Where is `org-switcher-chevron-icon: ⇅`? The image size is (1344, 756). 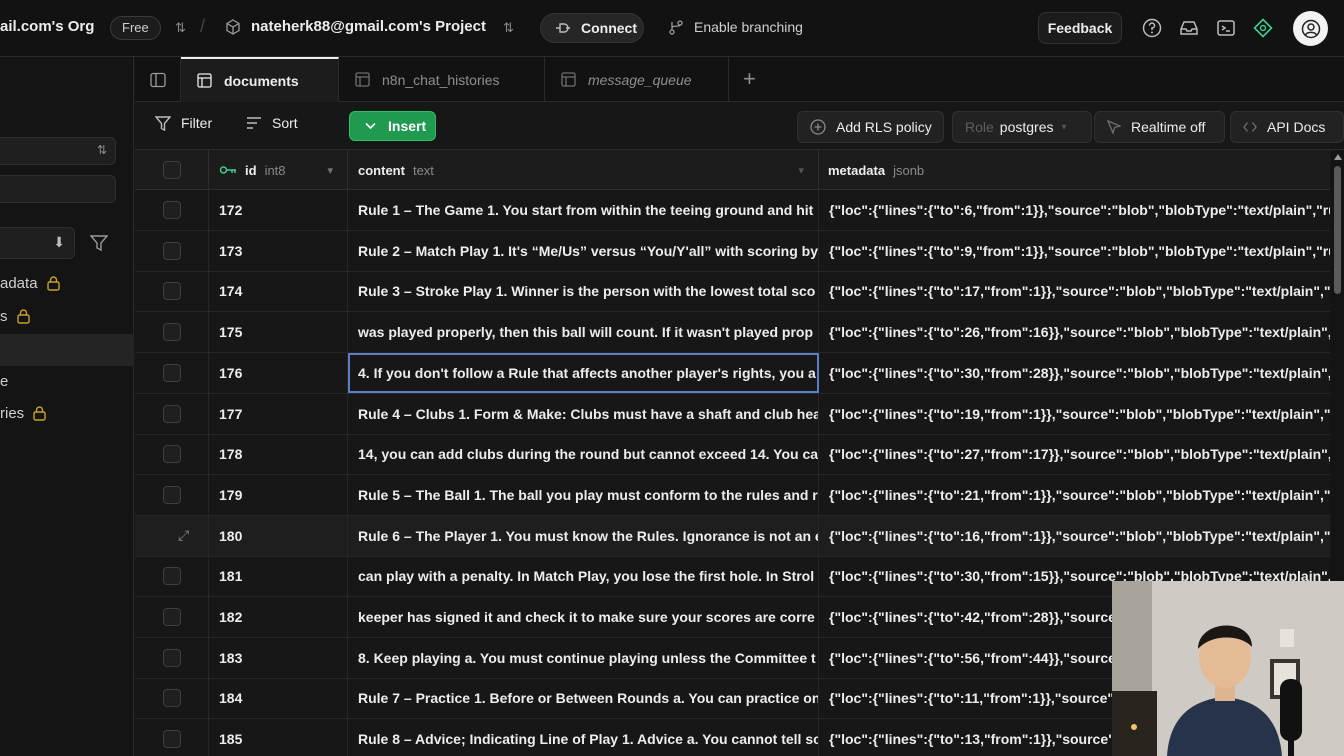
org-switcher-chevron-icon: ⇅ is located at coordinates (180, 28).